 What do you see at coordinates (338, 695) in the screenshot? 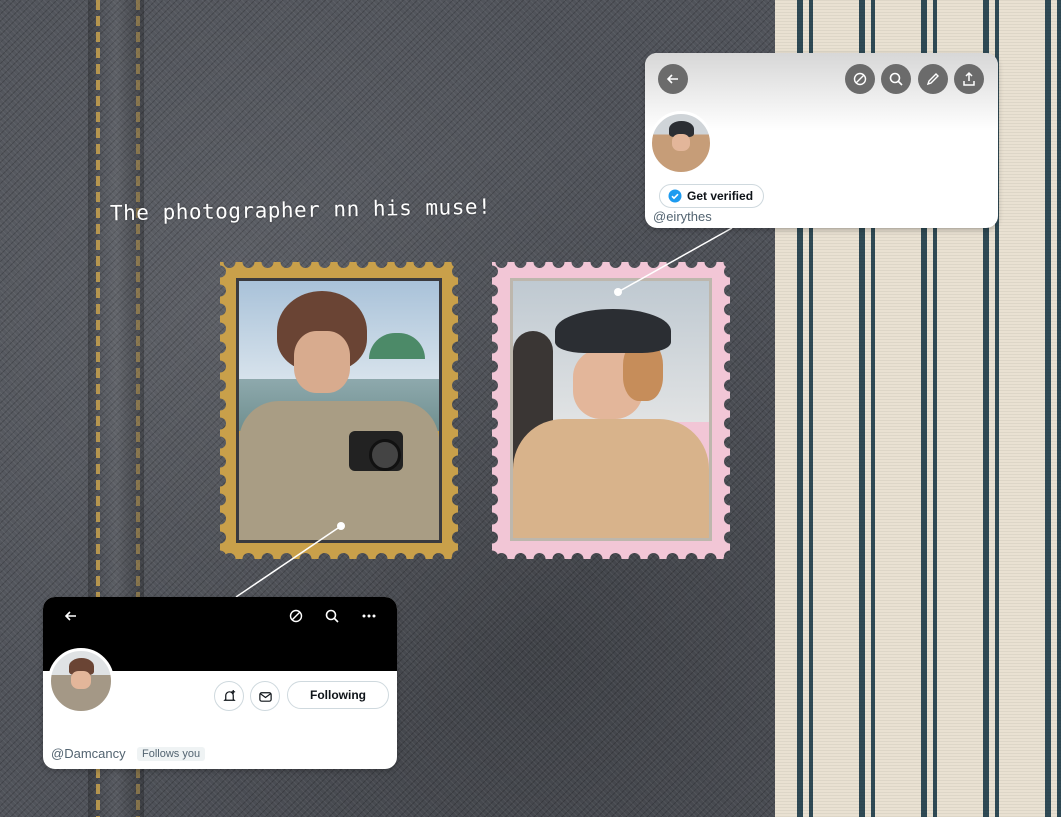
I see `following-button: Following` at bounding box center [338, 695].